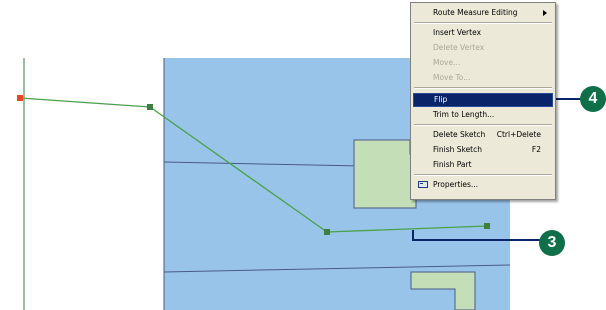 This screenshot has height=310, width=606. I want to click on menu-item-shortcut: Ctrl+Delete, so click(518, 134).